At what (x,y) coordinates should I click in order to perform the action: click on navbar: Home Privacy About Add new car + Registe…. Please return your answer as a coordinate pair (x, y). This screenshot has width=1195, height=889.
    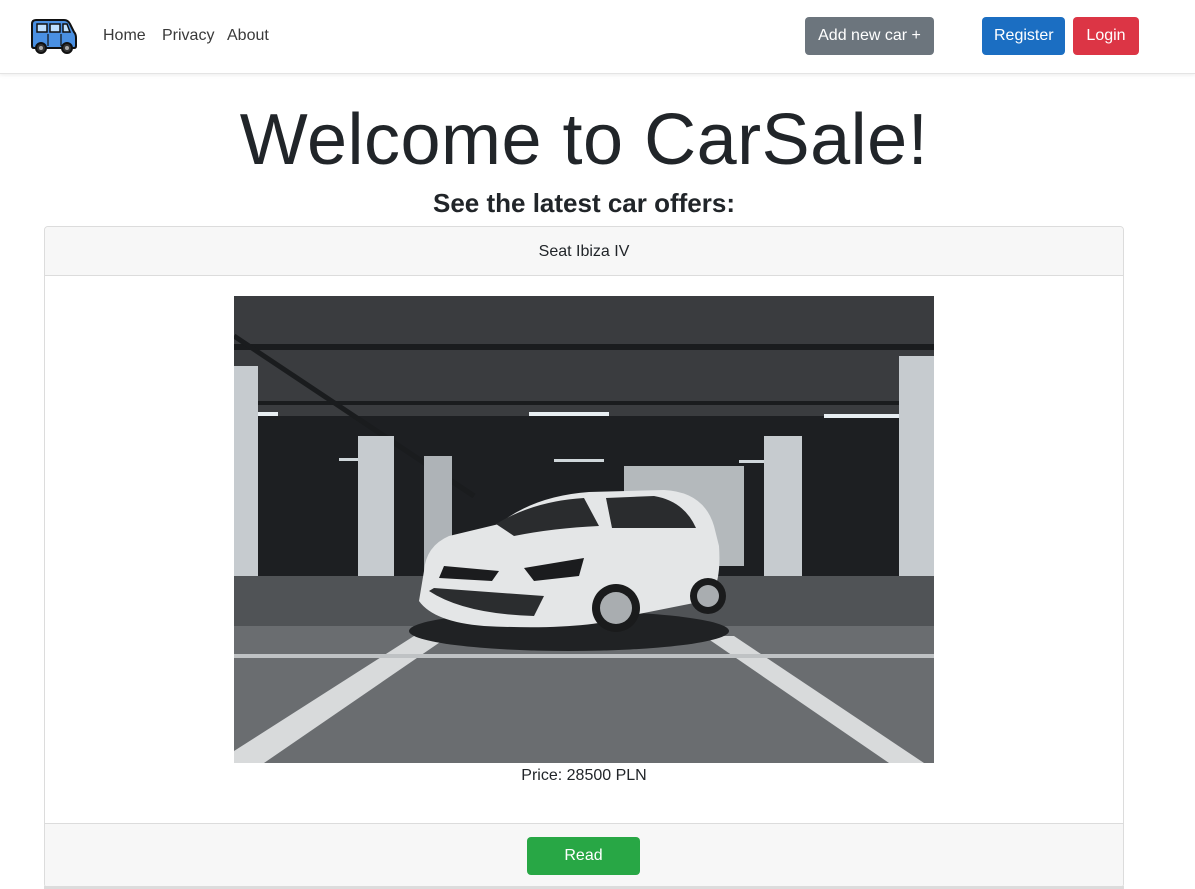
    Looking at the image, I should click on (597, 37).